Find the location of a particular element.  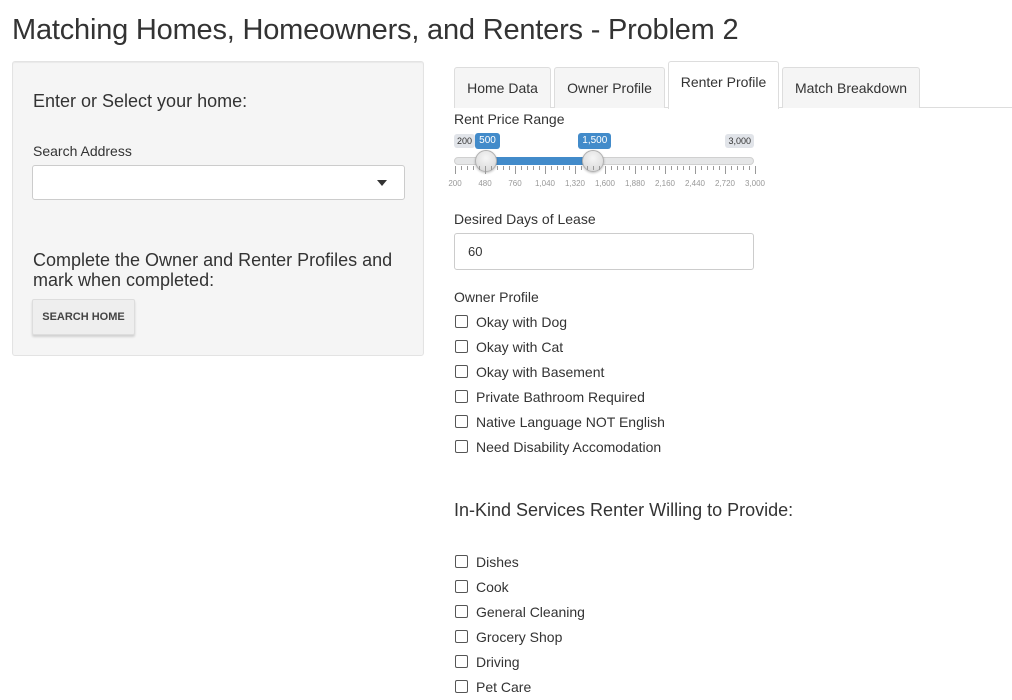

owner-profile-option: Okay with Basement is located at coordinates (559, 371).